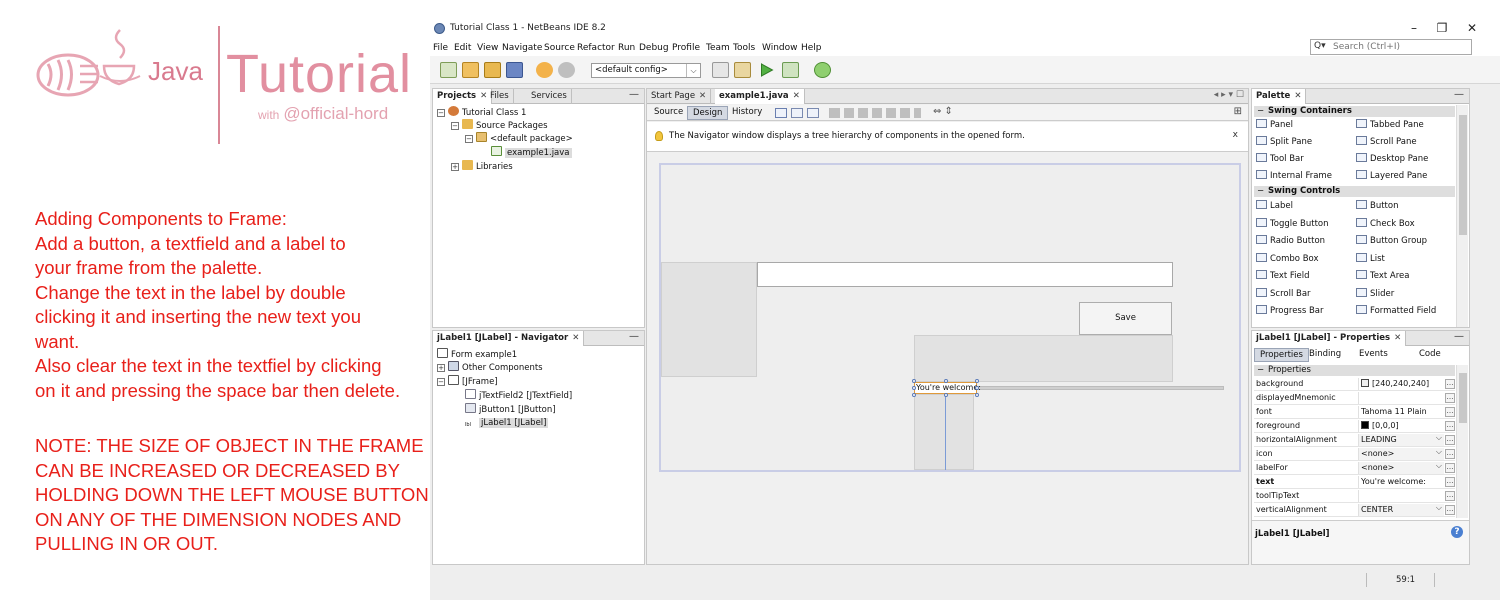 The width and height of the screenshot is (1500, 600). Describe the element at coordinates (1279, 96) in the screenshot. I see `tab-palette: Palette ✕` at that location.